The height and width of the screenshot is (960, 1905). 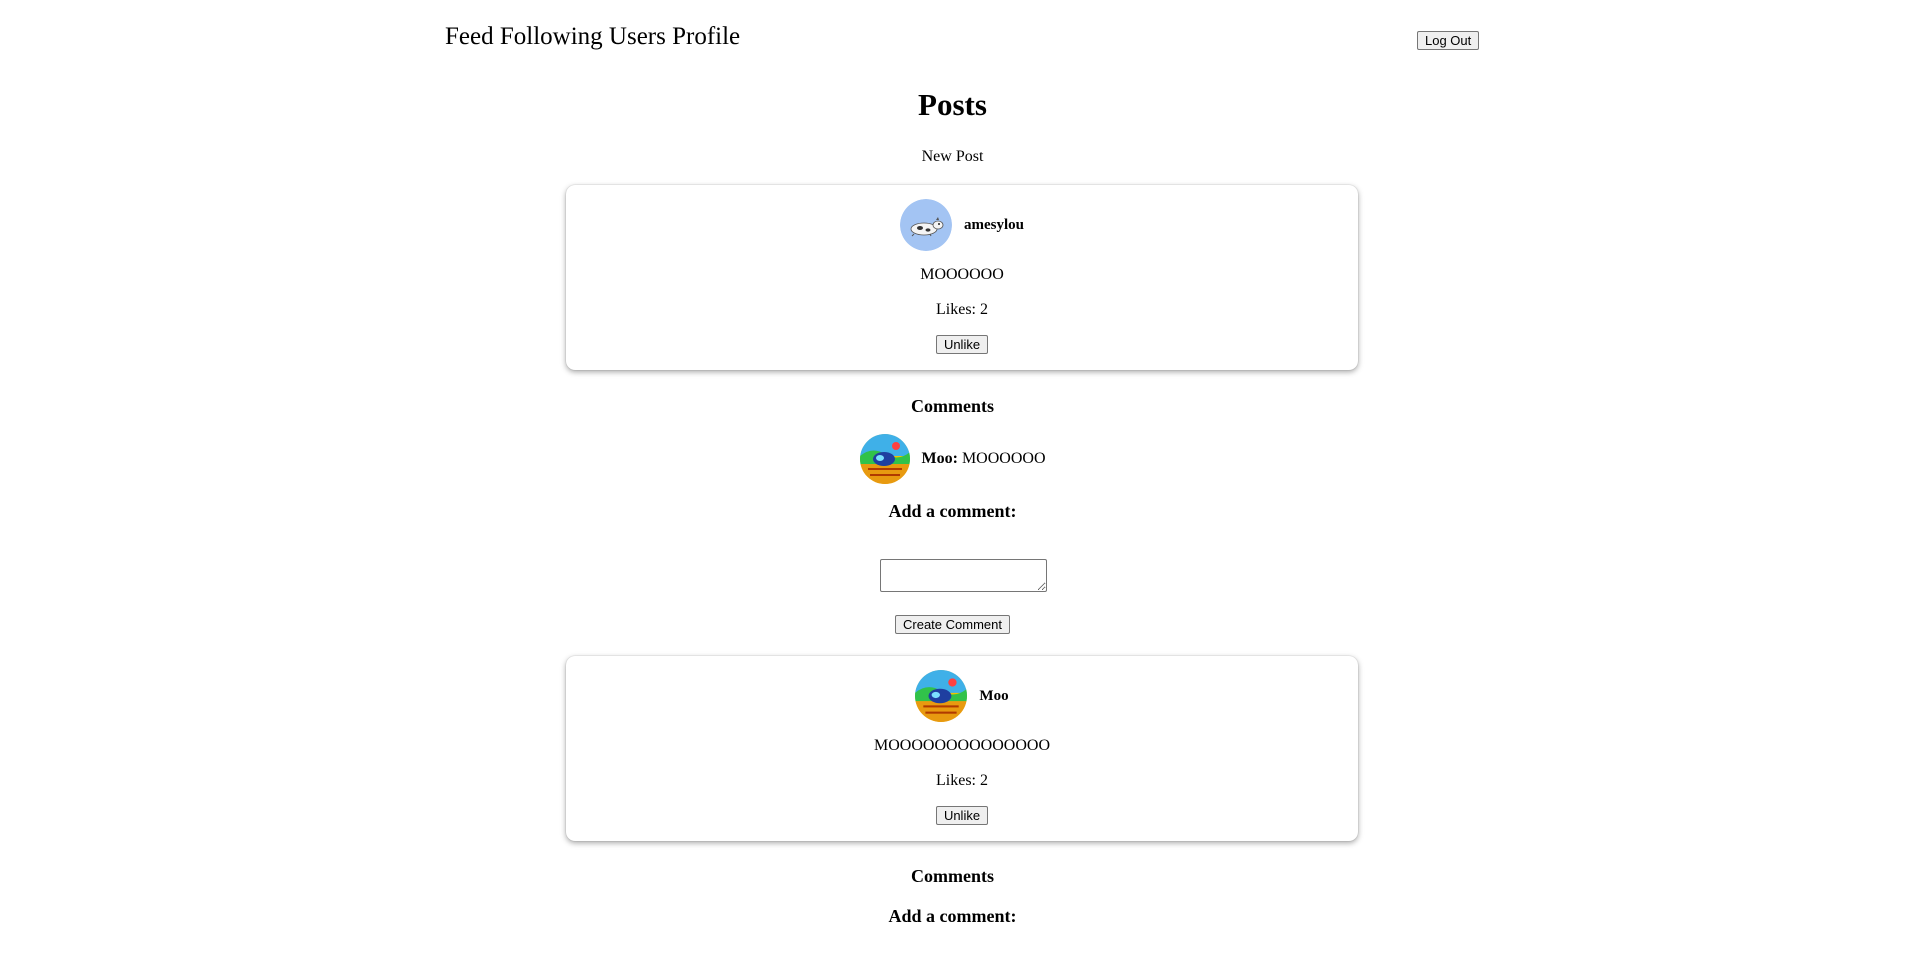 I want to click on nav-link-profile: Profile, so click(x=706, y=36).